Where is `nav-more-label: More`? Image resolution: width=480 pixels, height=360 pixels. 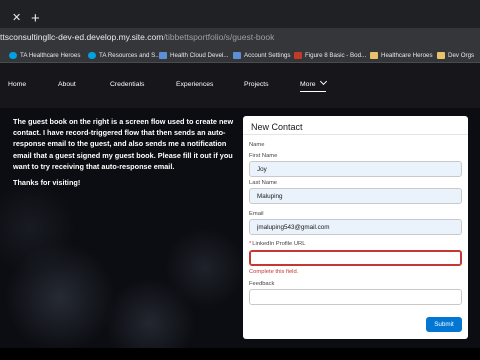
nav-more-label: More is located at coordinates (308, 84).